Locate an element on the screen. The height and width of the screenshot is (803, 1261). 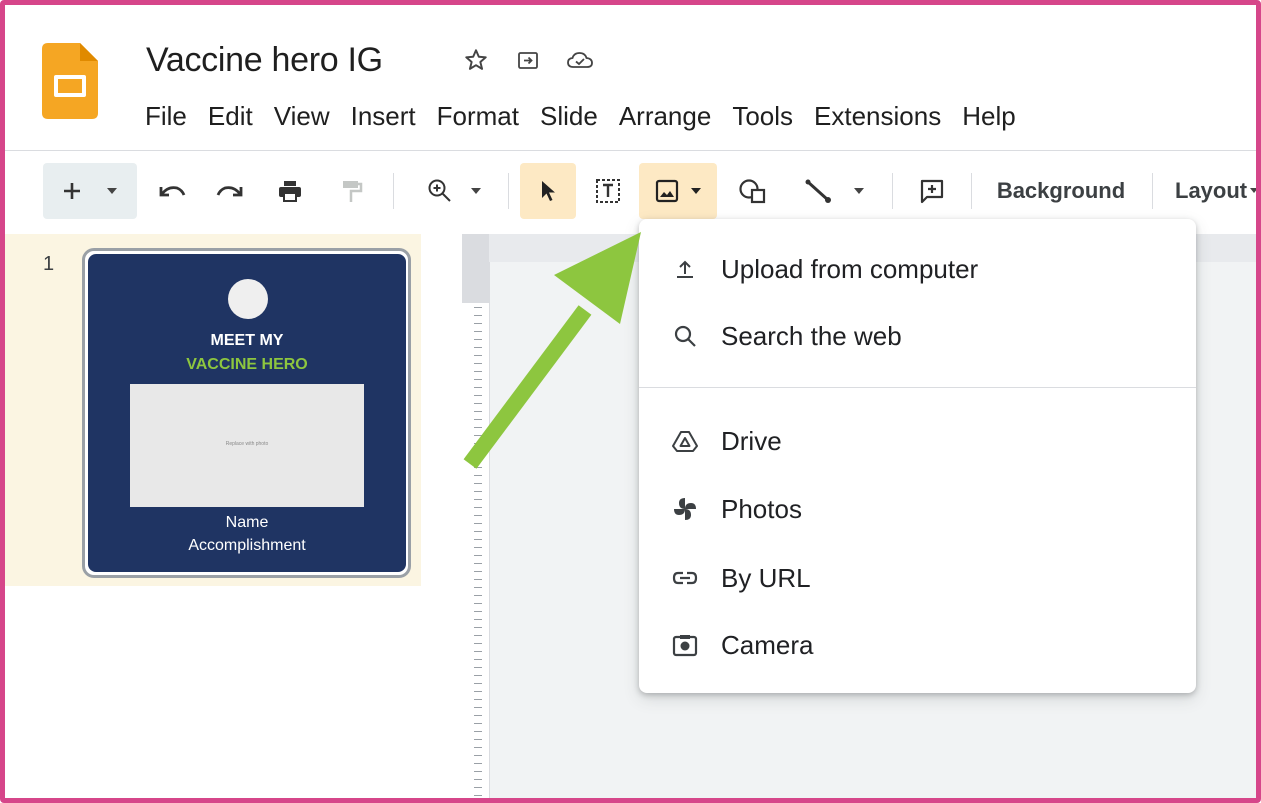
link-icon is located at coordinates (685, 578).